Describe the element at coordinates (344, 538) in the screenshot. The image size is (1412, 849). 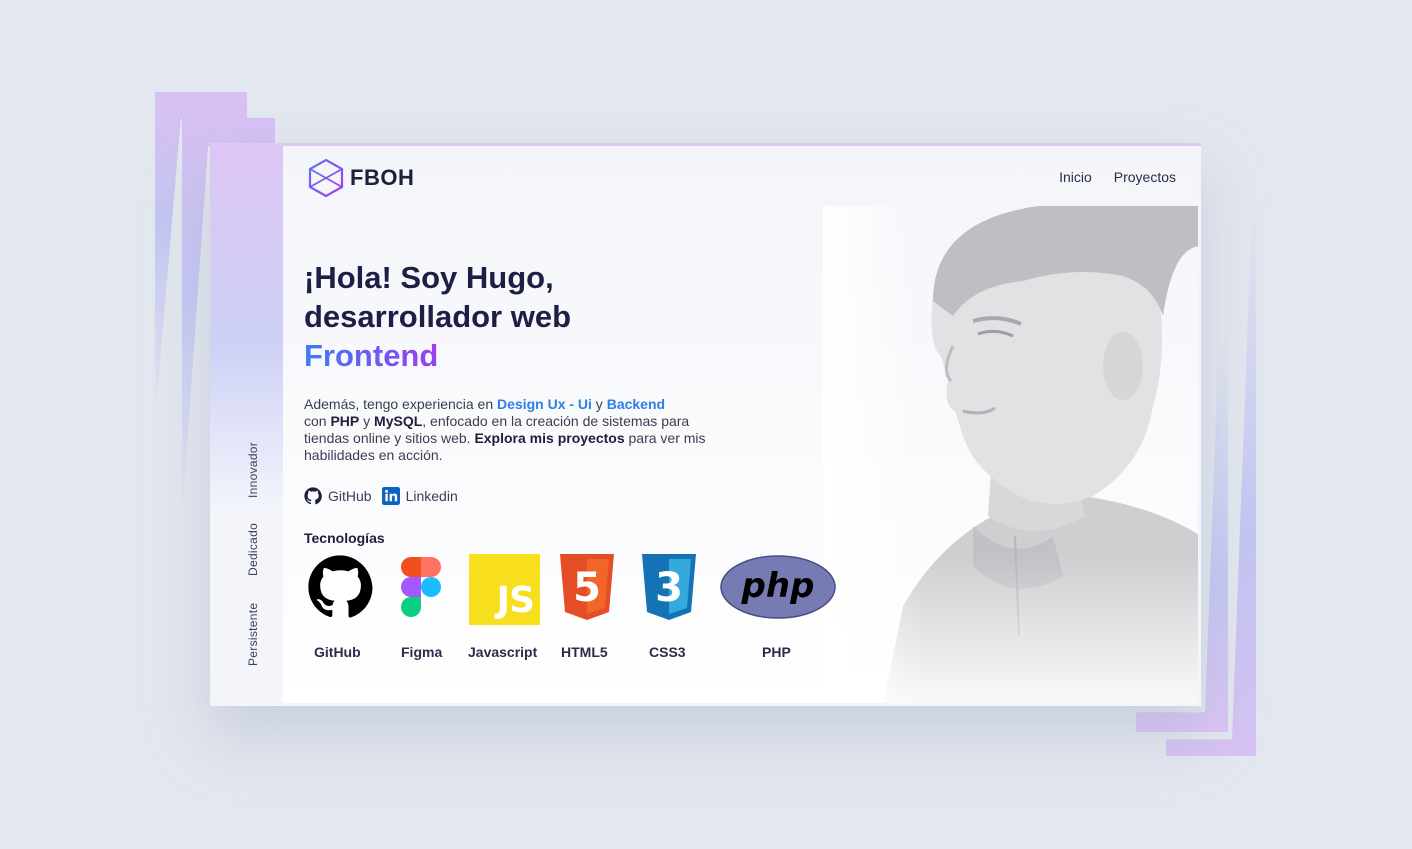
I see `tech-title: Tecnologías` at that location.